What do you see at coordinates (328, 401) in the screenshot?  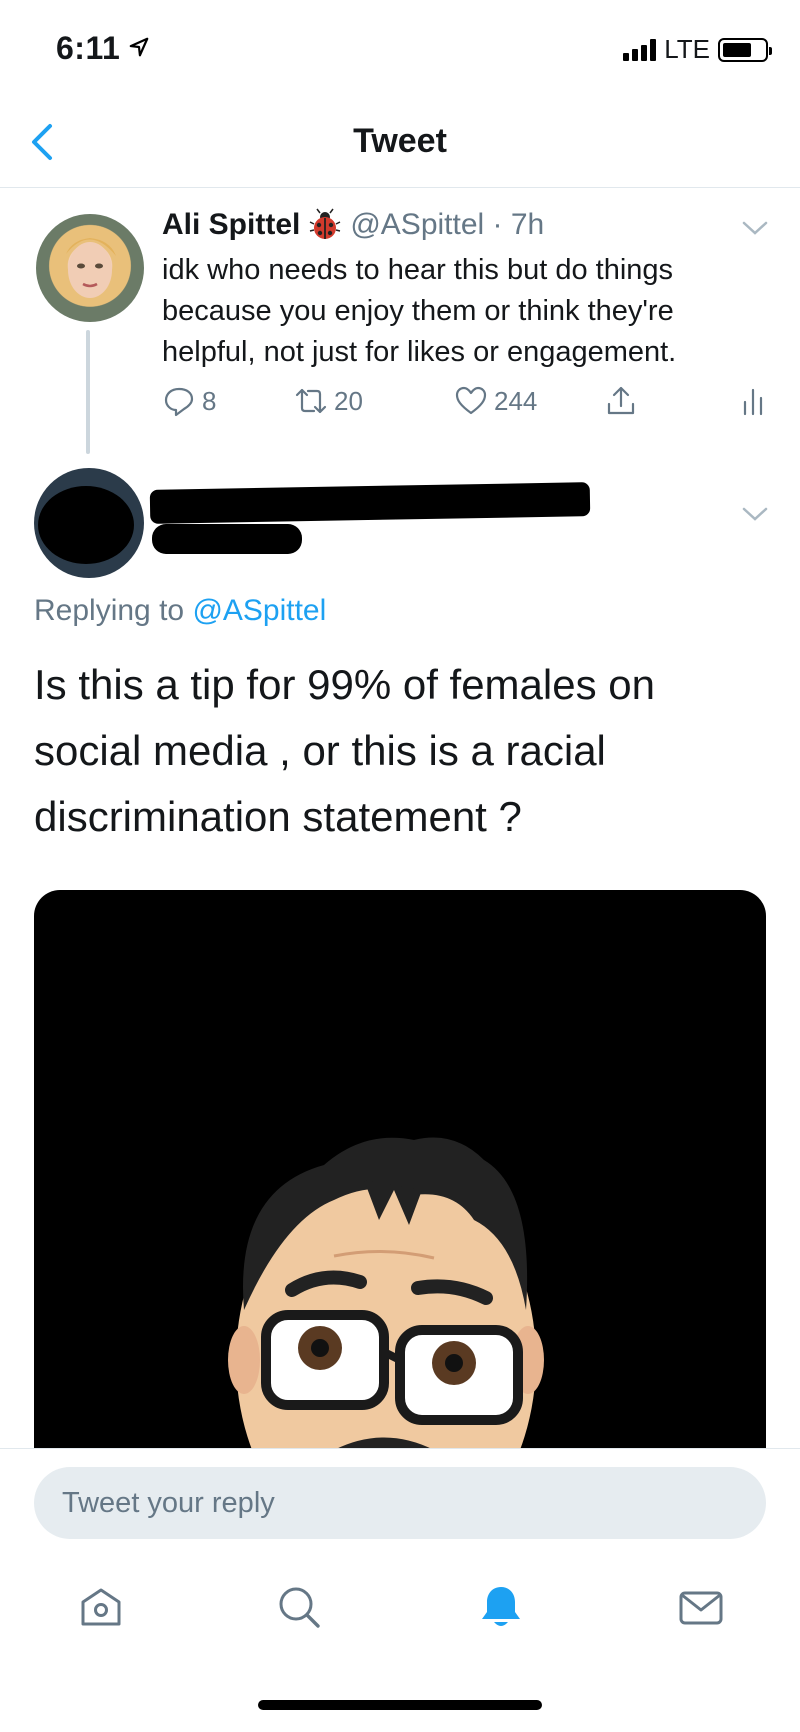 I see `retweet-button: 20` at bounding box center [328, 401].